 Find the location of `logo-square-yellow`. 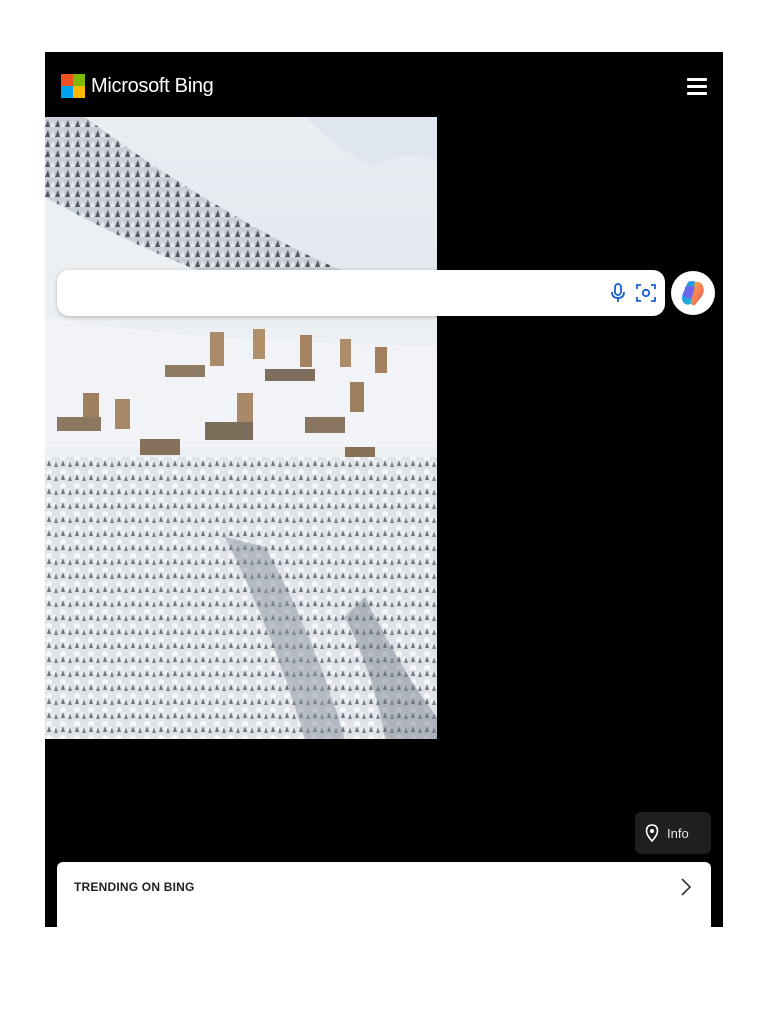

logo-square-yellow is located at coordinates (79, 92).